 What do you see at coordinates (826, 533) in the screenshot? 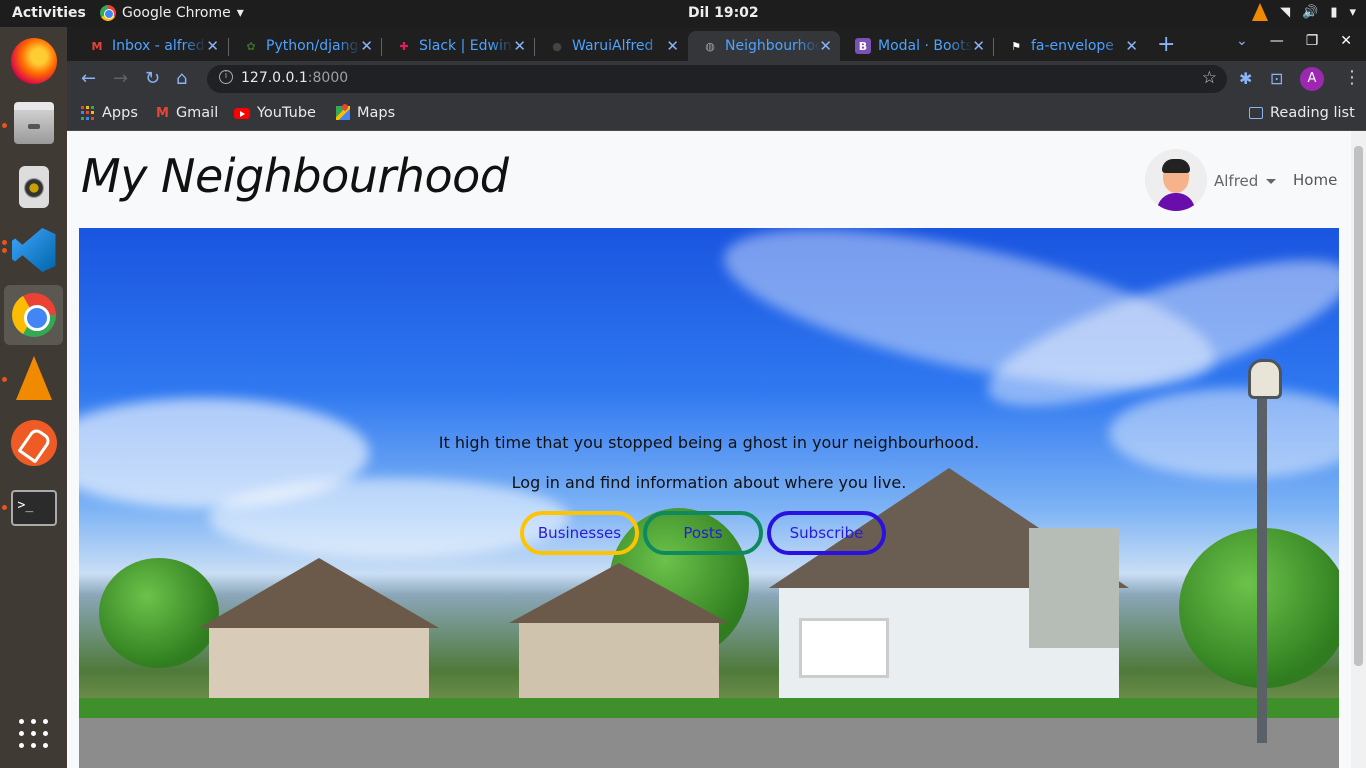
I see `subscribe-button: Subscribe` at bounding box center [826, 533].